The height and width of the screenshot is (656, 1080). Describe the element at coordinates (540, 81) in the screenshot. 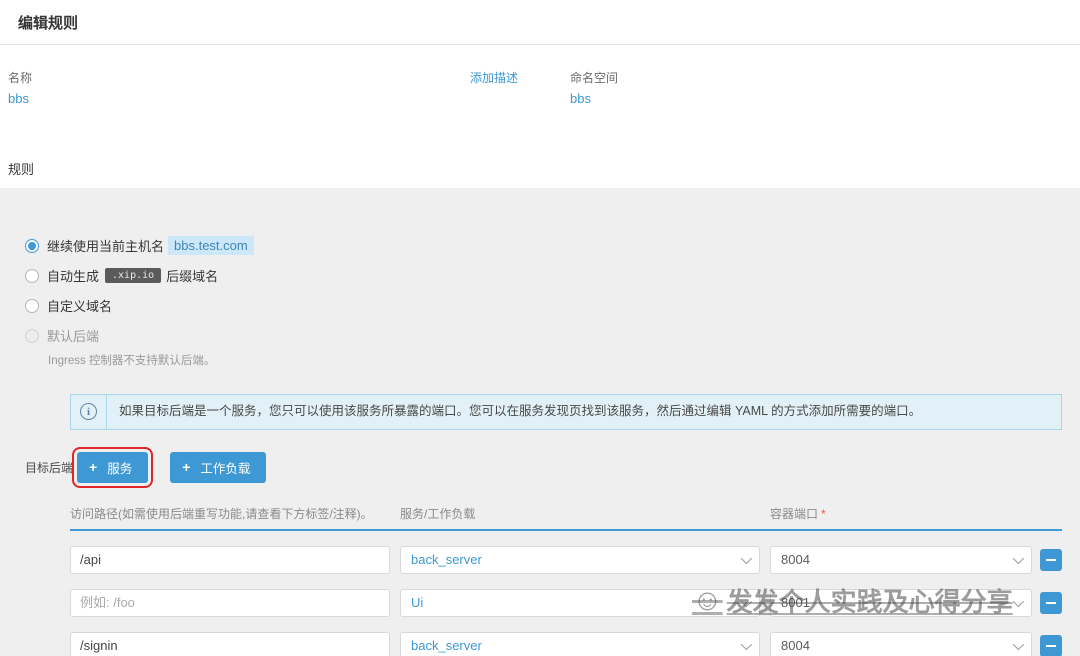

I see `metadata-row: 名称 bbs 添加描述 命名空间 bbs` at that location.